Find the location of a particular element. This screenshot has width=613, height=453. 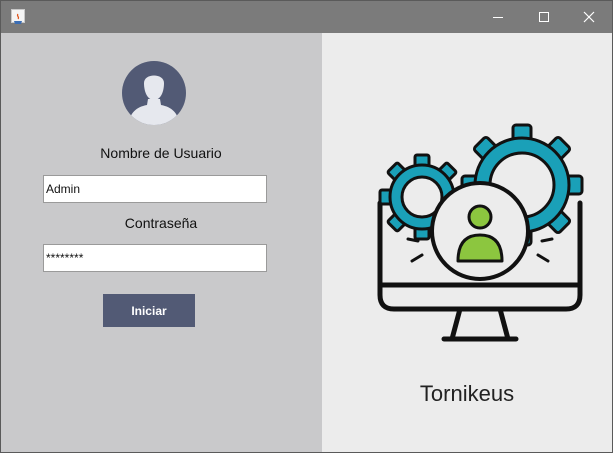

title-bar is located at coordinates (306, 17).